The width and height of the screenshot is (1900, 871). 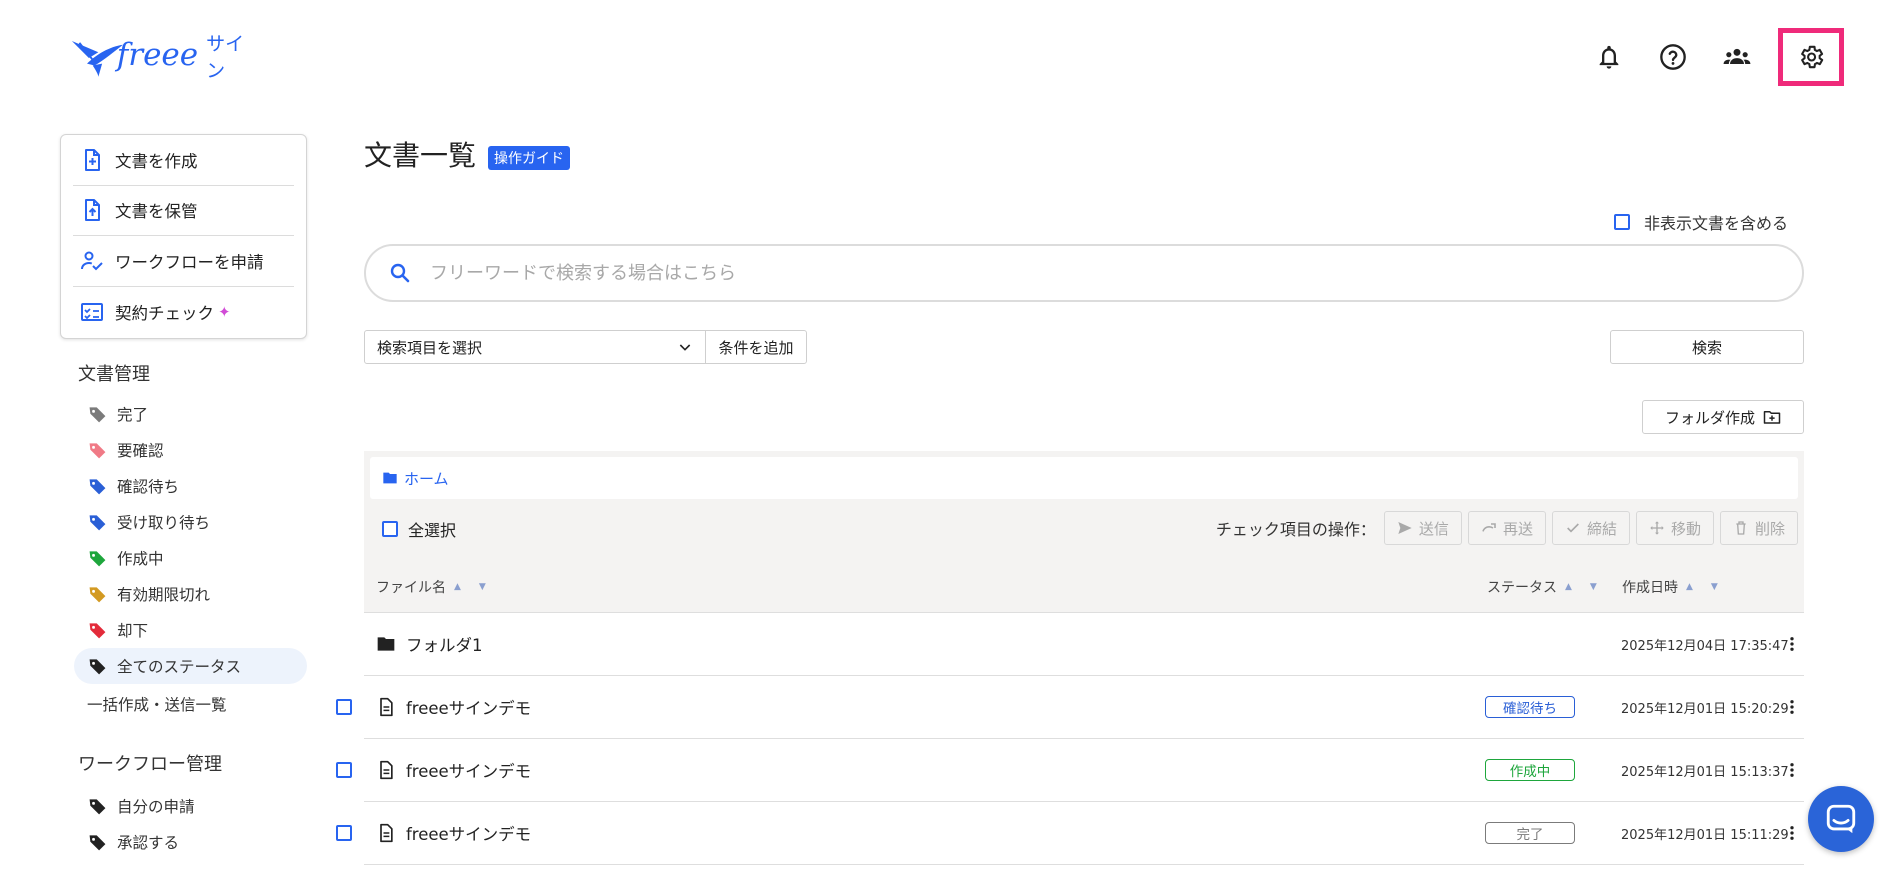 What do you see at coordinates (431, 587) in the screenshot?
I see `column-header-filename: ファイル名 ▲ ▼` at bounding box center [431, 587].